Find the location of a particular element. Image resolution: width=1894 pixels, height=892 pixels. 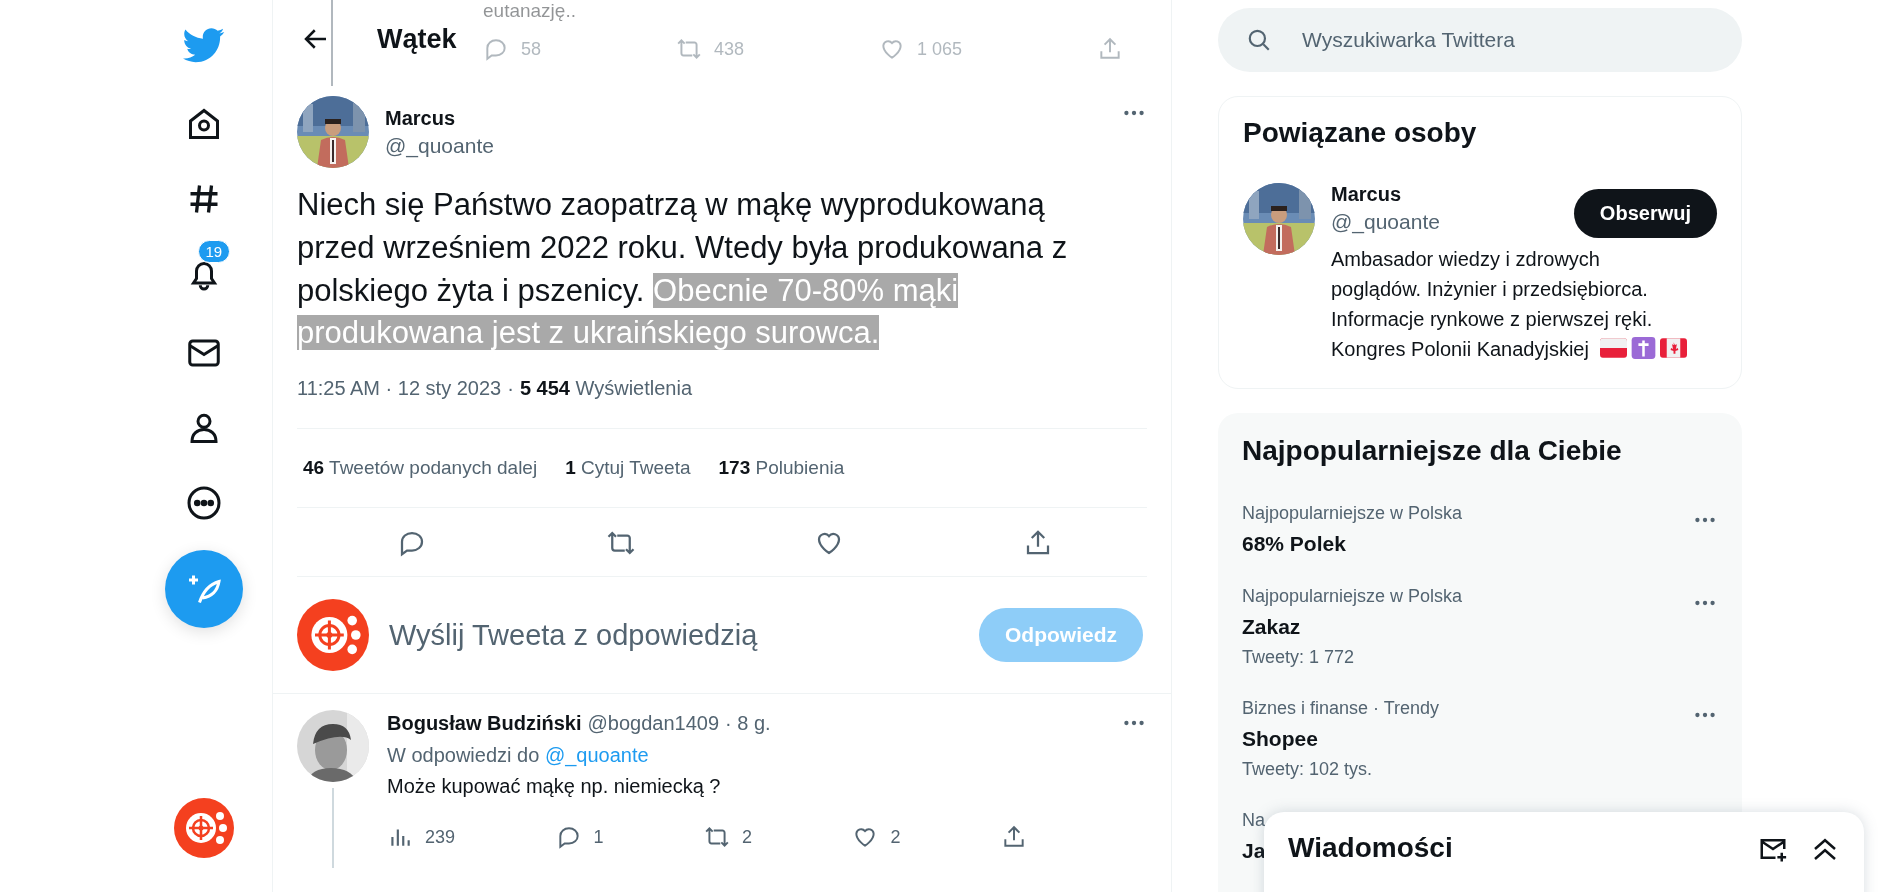

engagement-stat: 1 Cytuj Tweeta is located at coordinates (628, 468).